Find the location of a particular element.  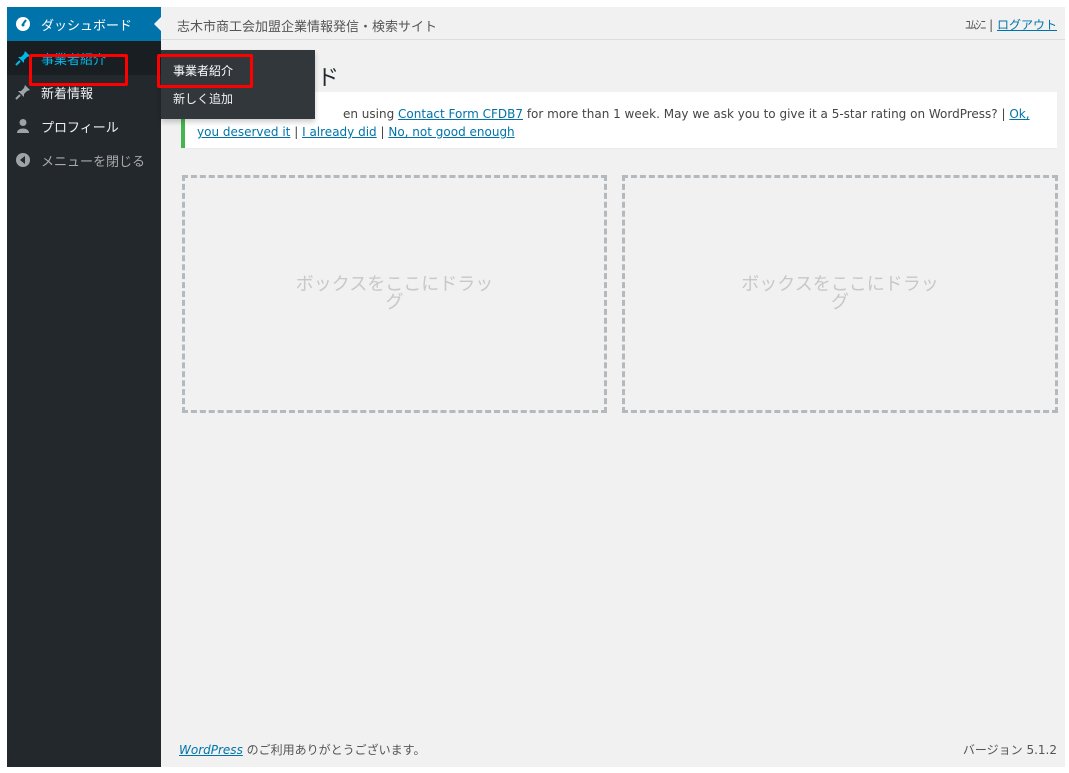

sidebar-item-label: メニューを閉じる is located at coordinates (93, 162).